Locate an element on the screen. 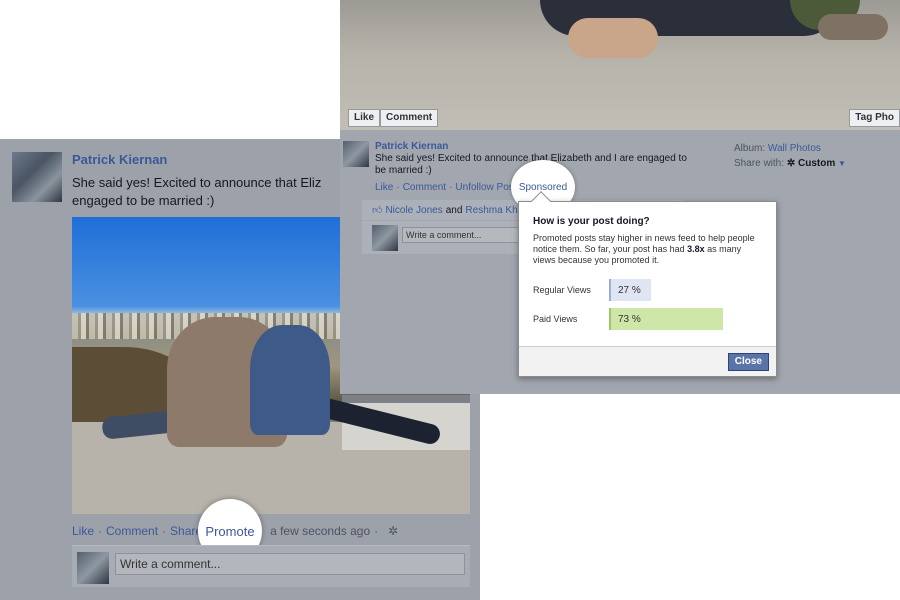 The width and height of the screenshot is (900, 600). post-actions: Like · Comment · Unfollow Post · is located at coordinates (449, 187).